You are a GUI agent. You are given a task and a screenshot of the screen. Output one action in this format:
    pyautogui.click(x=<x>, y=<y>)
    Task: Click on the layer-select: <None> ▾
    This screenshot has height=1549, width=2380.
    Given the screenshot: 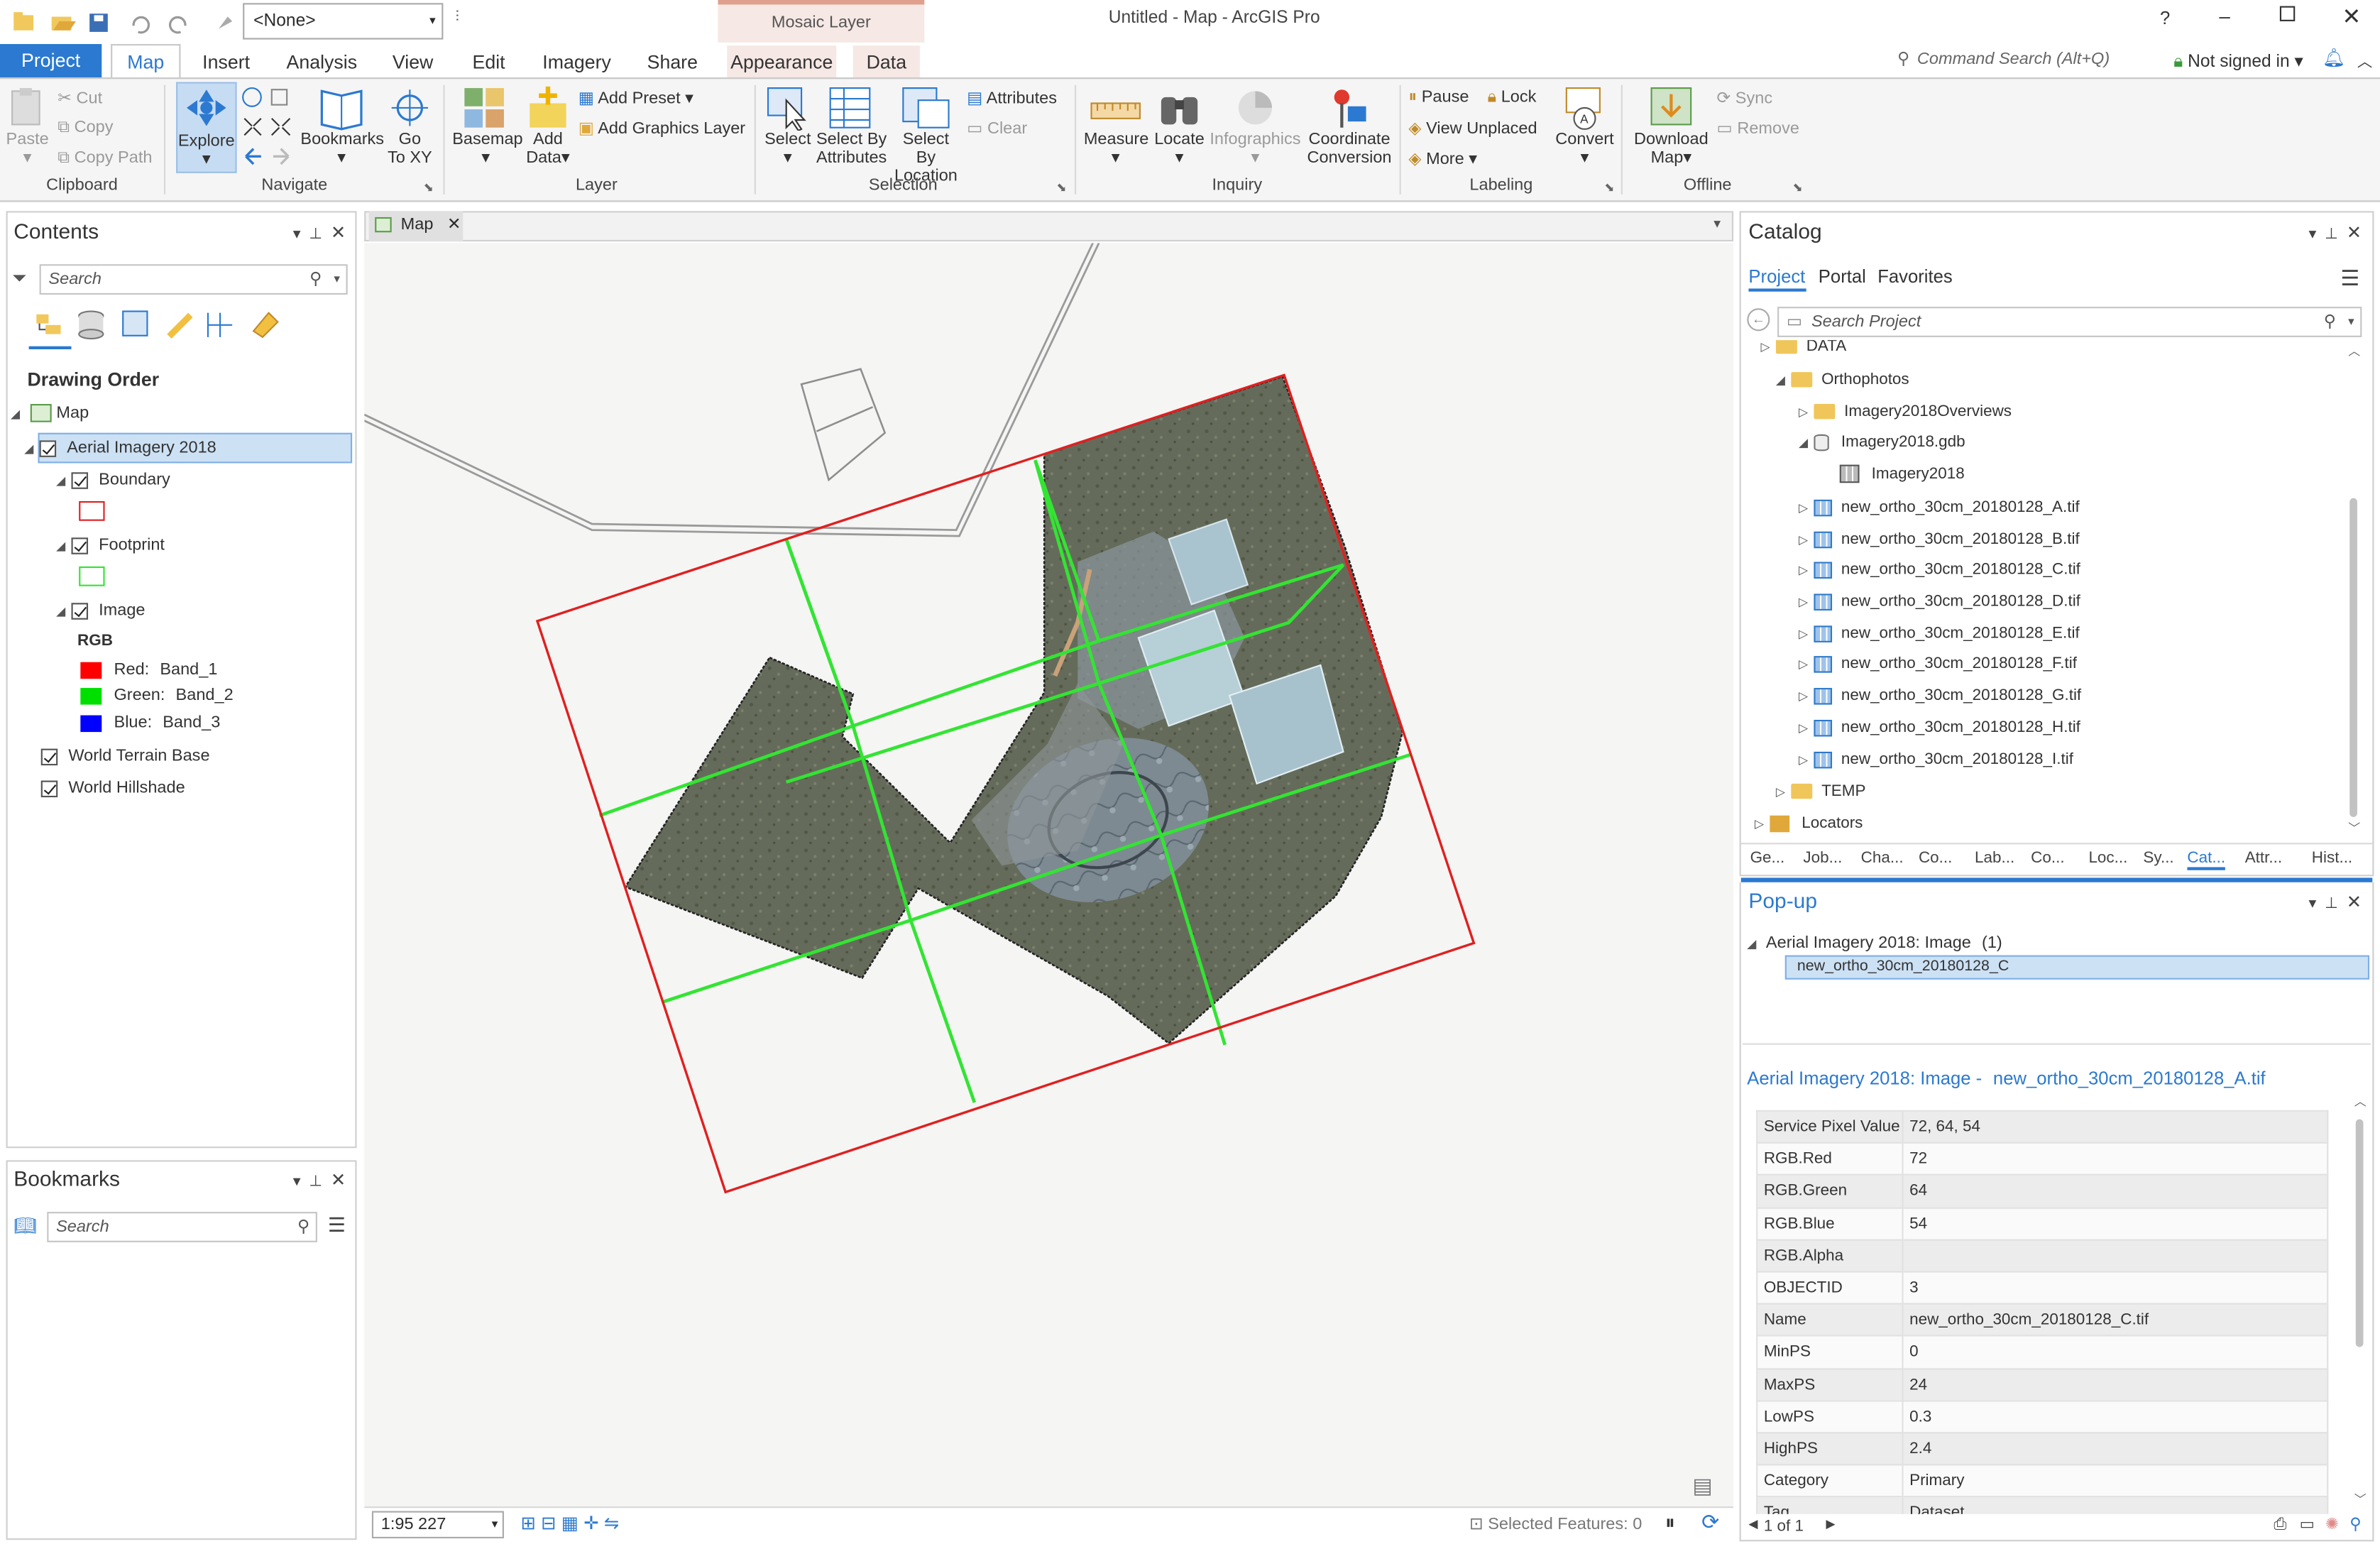 What is the action you would take?
    pyautogui.click(x=344, y=21)
    